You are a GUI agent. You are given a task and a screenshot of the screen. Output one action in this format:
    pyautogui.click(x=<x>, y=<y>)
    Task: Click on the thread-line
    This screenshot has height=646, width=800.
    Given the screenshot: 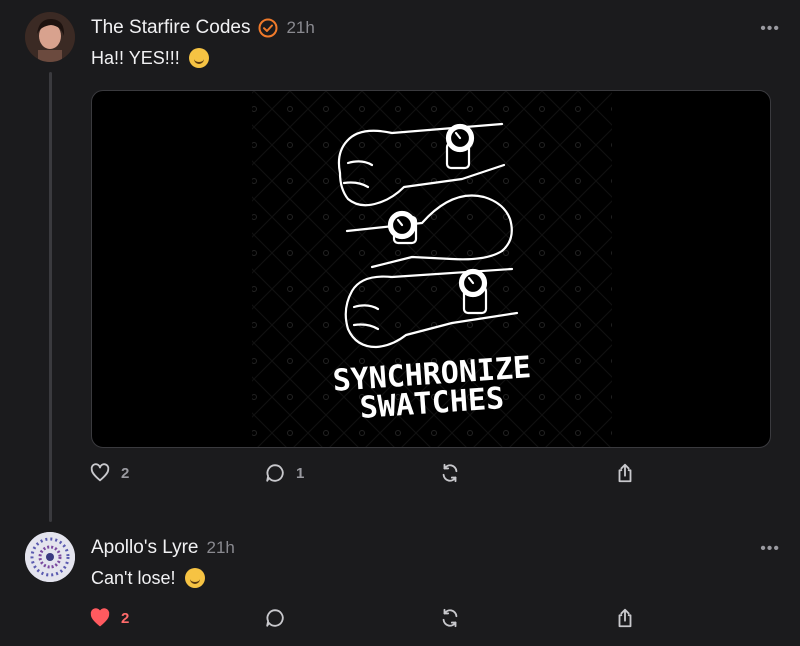 What is the action you would take?
    pyautogui.click(x=50, y=297)
    